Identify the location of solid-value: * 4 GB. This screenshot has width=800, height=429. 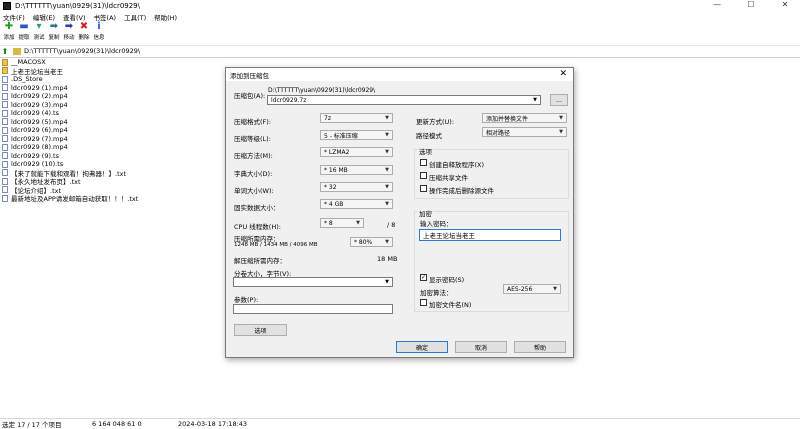
(334, 204).